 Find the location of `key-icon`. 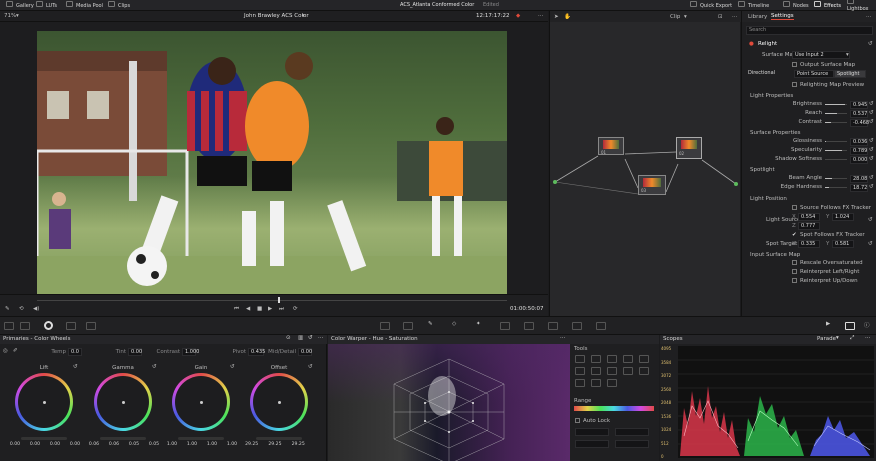

key-icon is located at coordinates (553, 326).